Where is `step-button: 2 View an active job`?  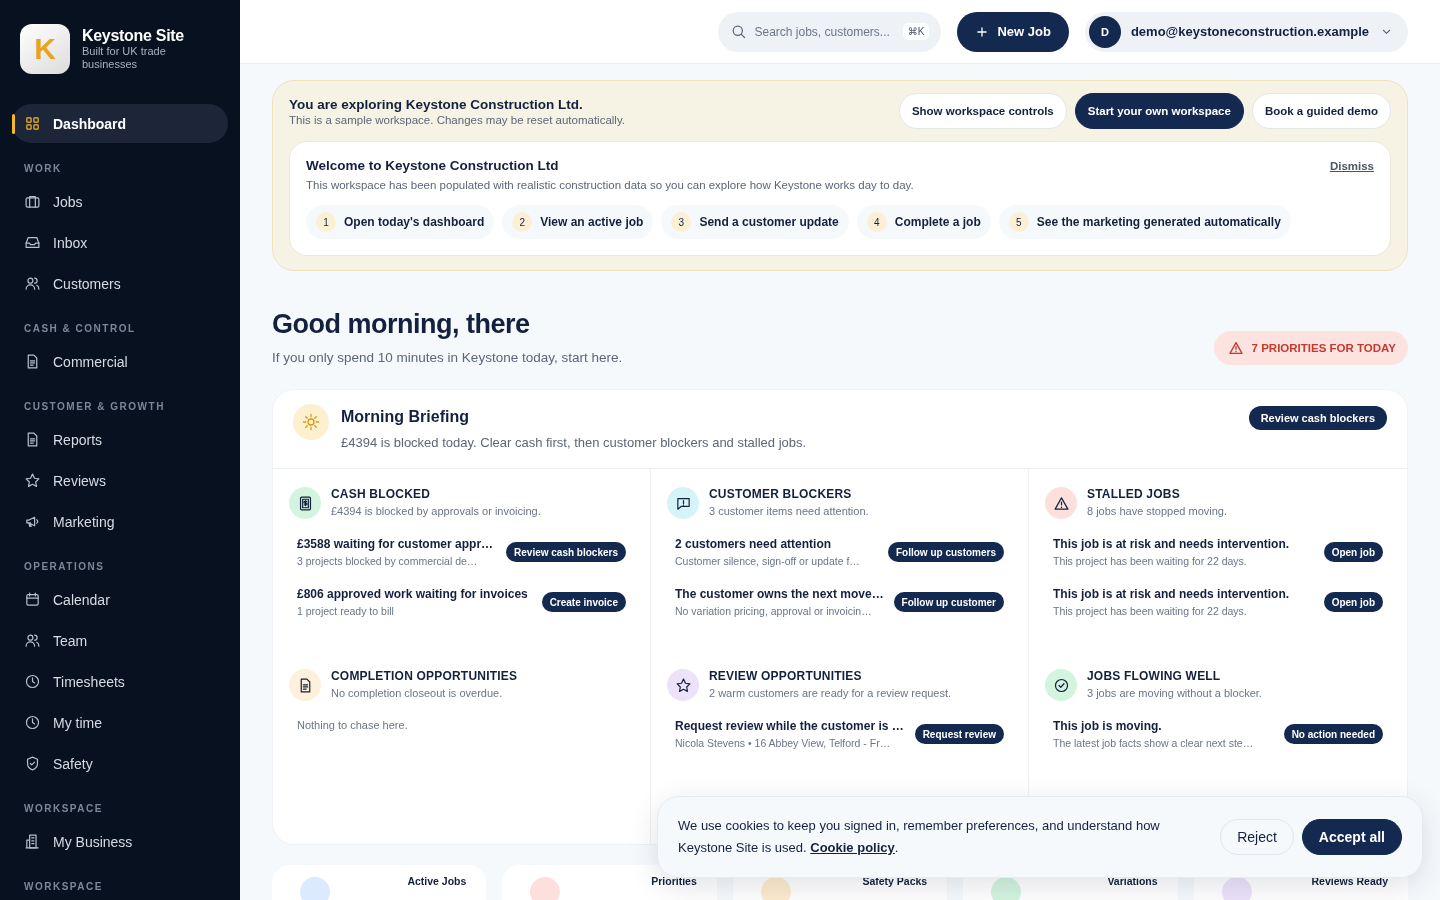 step-button: 2 View an active job is located at coordinates (578, 222).